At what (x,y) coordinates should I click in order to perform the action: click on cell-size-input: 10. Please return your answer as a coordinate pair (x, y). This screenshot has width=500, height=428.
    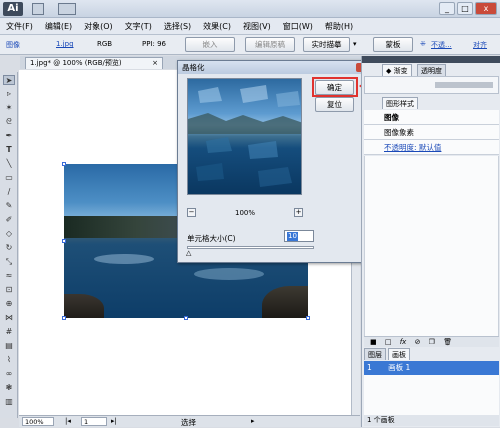
    Looking at the image, I should click on (299, 236).